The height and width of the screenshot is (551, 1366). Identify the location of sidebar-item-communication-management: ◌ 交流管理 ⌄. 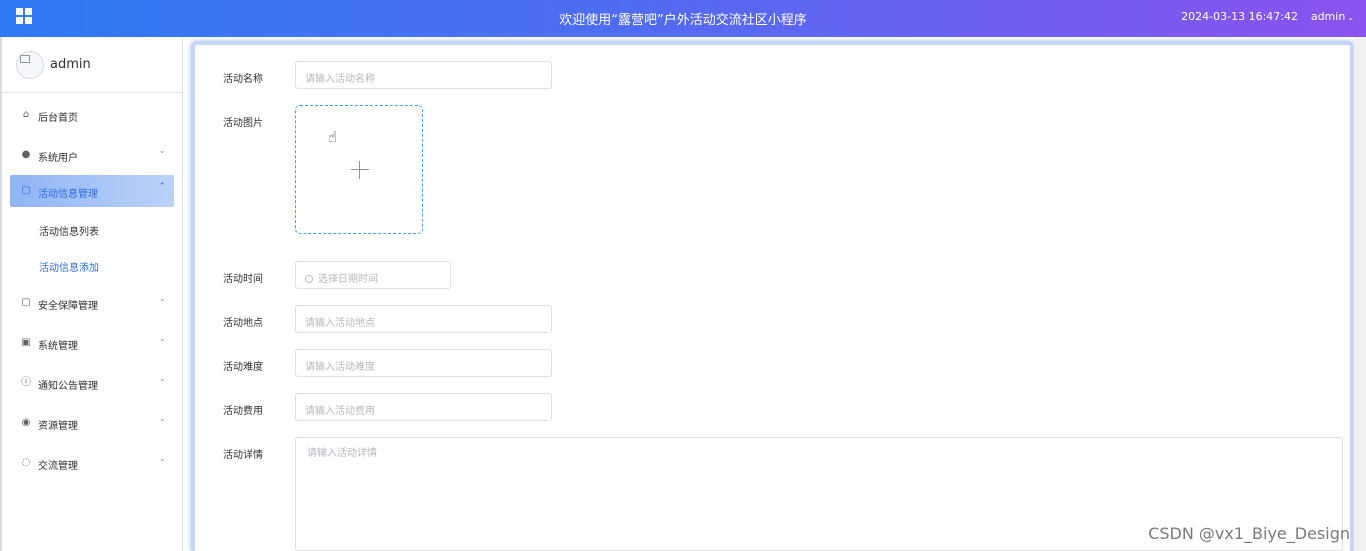
(92, 463).